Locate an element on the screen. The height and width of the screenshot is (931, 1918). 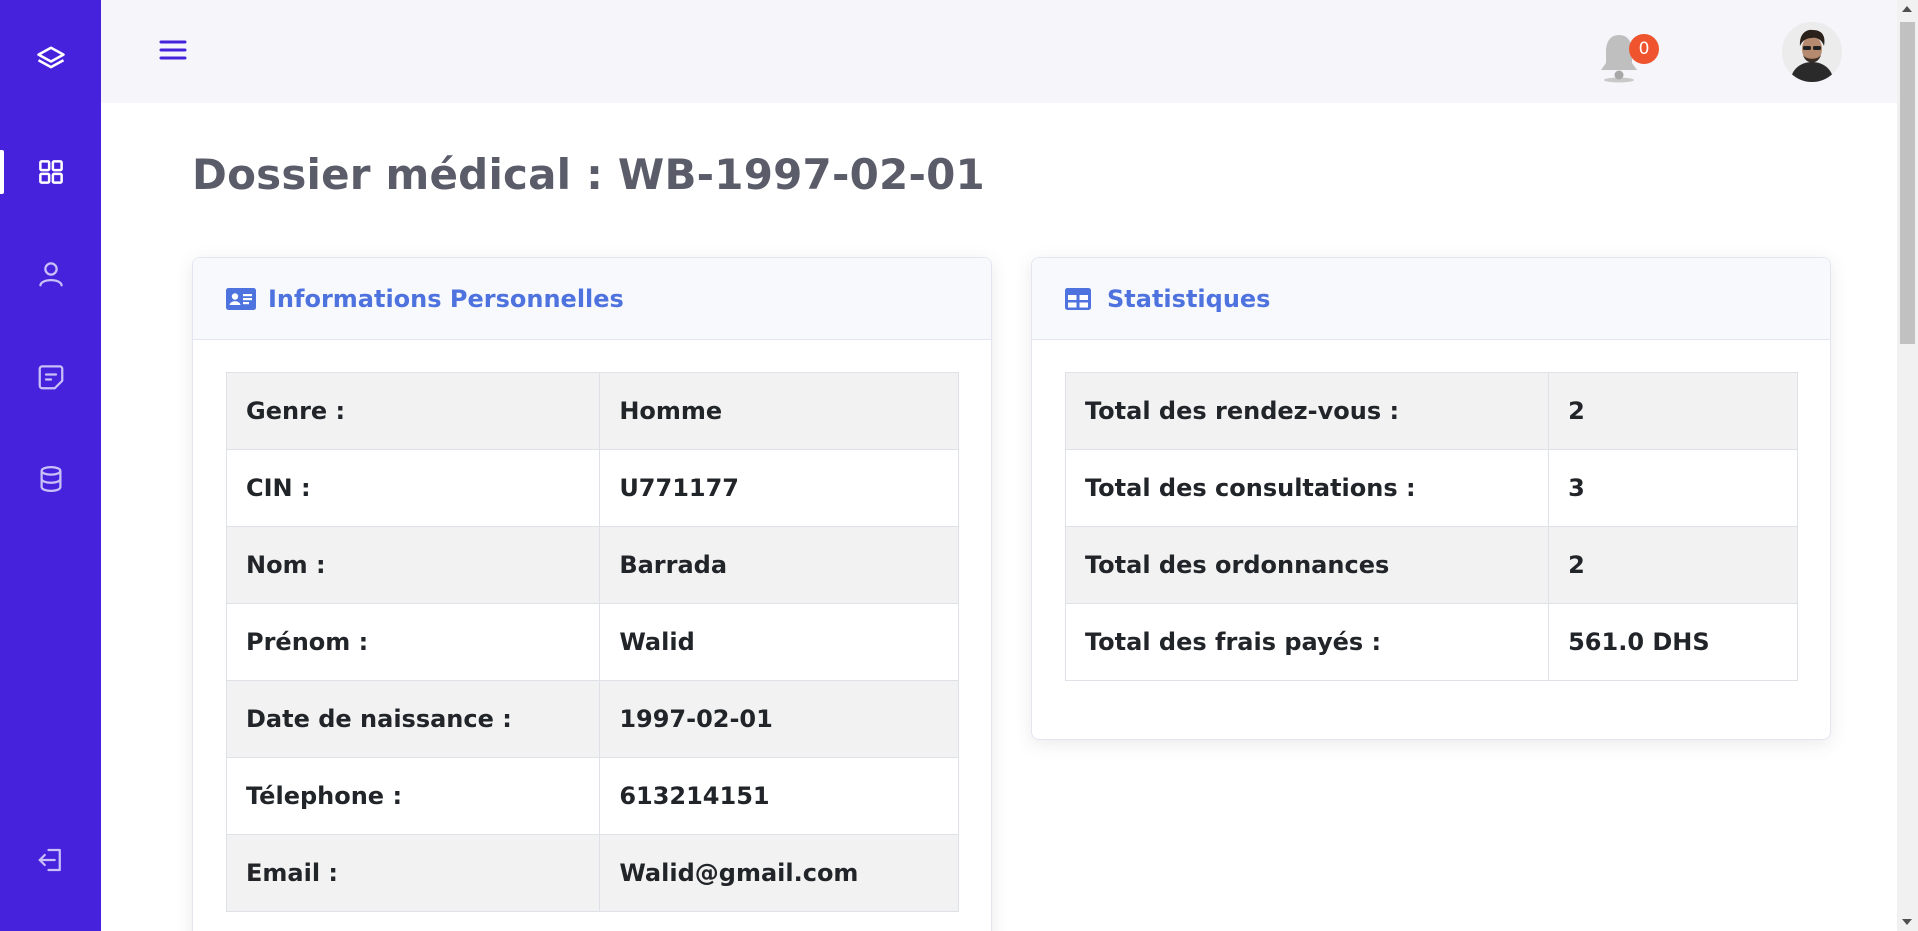
avatar is located at coordinates (1812, 52).